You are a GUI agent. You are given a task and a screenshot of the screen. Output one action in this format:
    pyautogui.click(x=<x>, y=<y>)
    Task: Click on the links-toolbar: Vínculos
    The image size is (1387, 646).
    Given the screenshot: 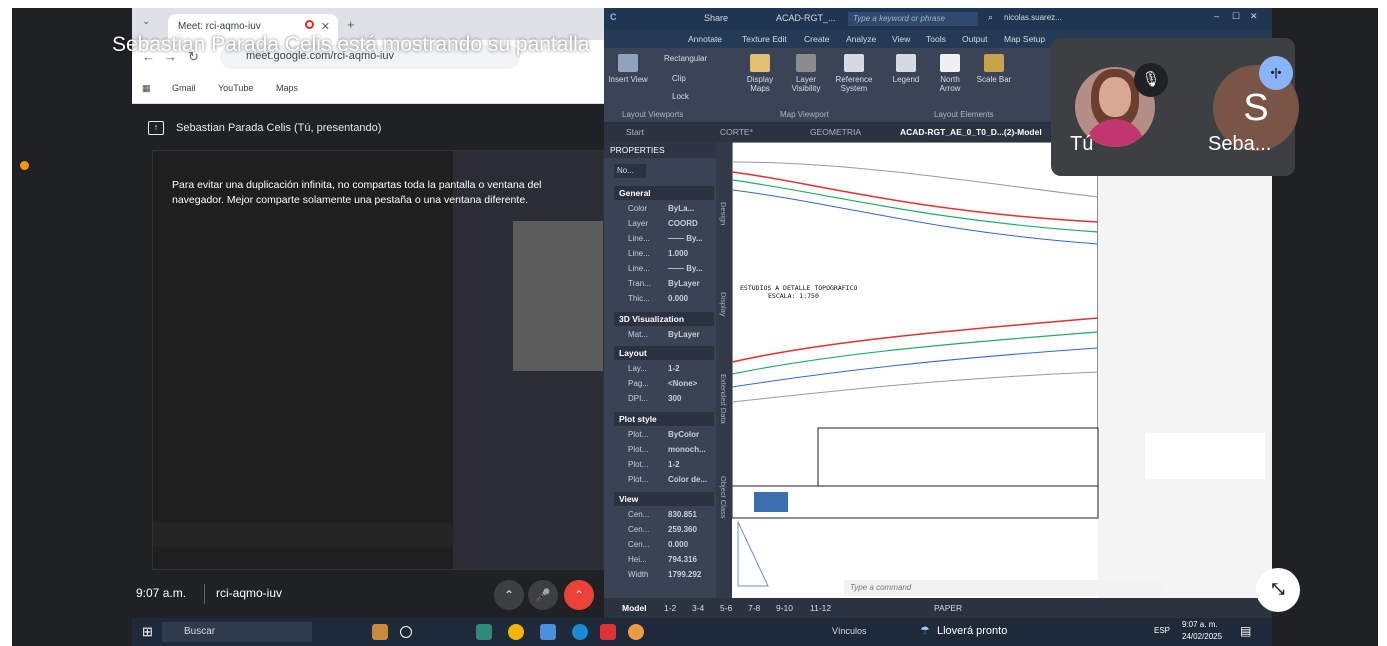 What is the action you would take?
    pyautogui.click(x=849, y=631)
    